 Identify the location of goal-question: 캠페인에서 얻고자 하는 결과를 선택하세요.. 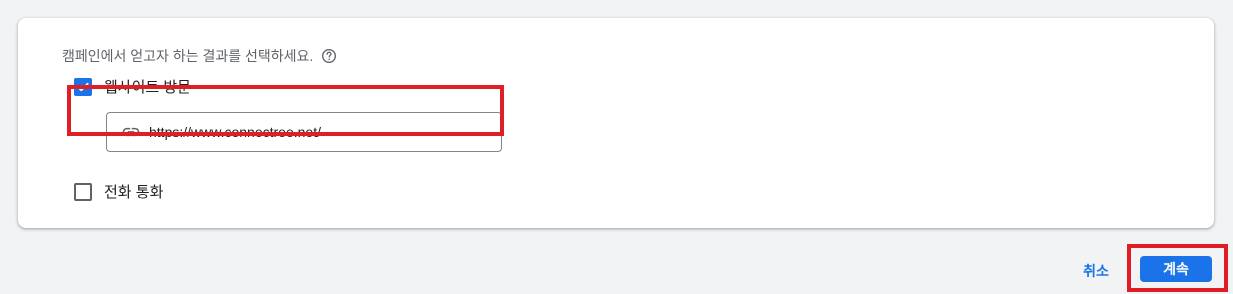
(199, 56).